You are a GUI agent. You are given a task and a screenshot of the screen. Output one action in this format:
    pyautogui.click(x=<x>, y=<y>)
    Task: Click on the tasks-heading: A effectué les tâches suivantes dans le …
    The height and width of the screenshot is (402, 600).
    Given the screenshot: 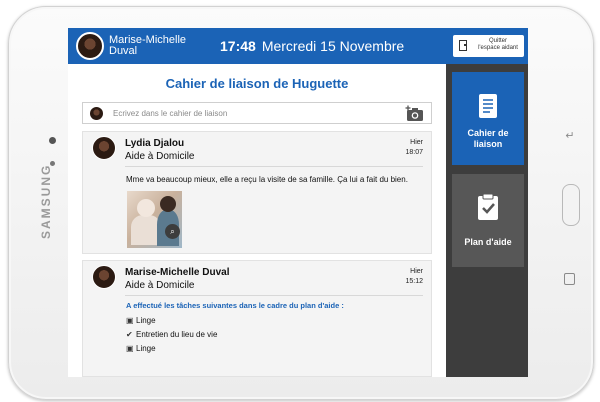 What is the action you would take?
    pyautogui.click(x=235, y=305)
    